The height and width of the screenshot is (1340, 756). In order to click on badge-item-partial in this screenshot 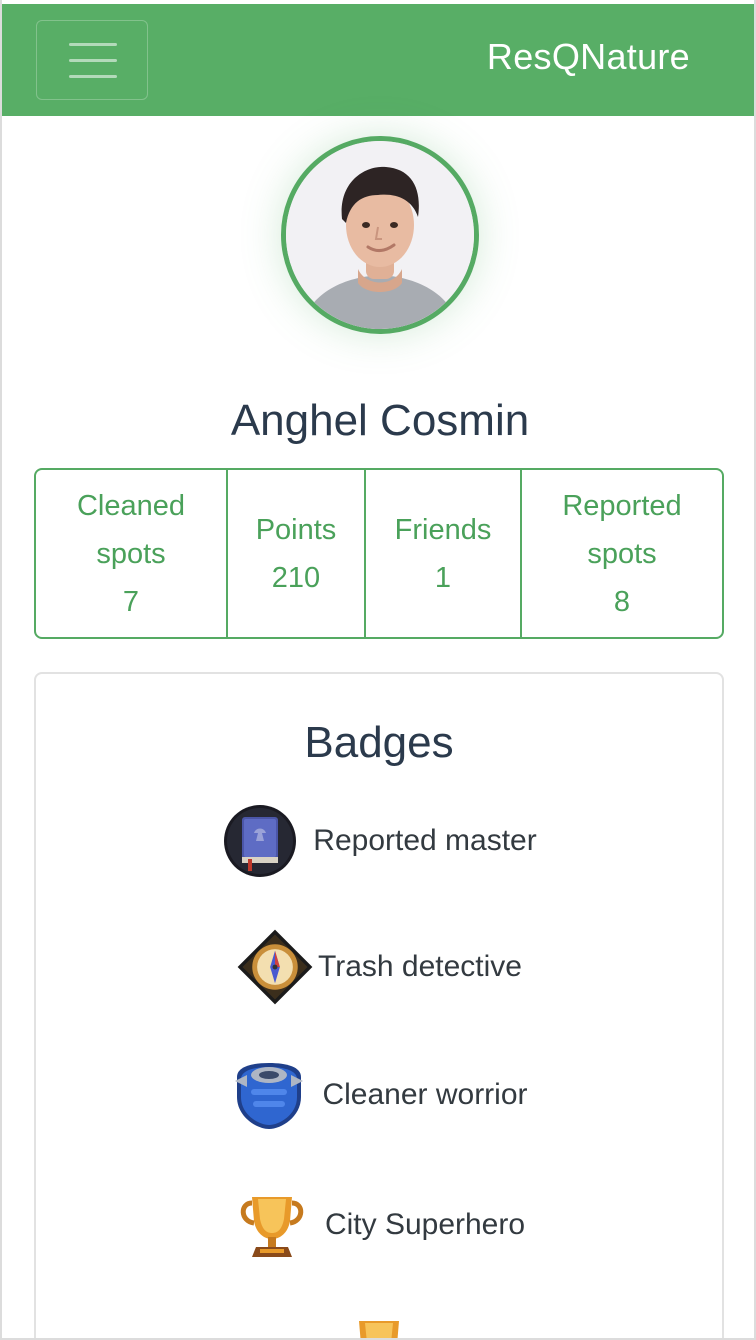, I will do `click(379, 1324)`.